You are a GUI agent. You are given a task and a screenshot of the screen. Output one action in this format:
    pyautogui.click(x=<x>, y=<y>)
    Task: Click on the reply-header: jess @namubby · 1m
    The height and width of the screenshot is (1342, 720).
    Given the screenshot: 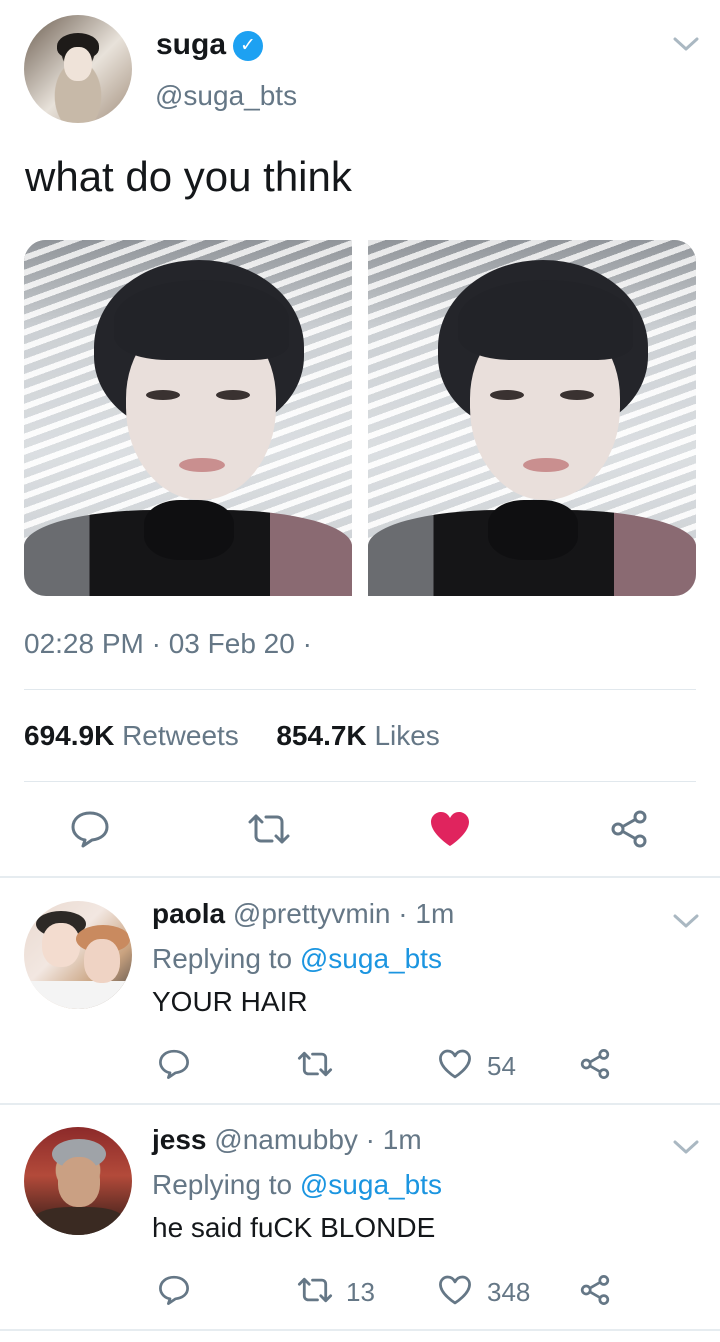 What is the action you would take?
    pyautogui.click(x=287, y=1140)
    